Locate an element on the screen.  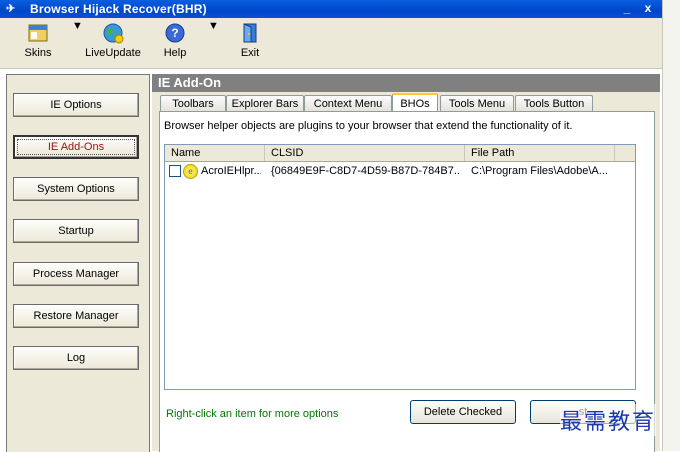
help-label: Help is located at coordinates (175, 53).